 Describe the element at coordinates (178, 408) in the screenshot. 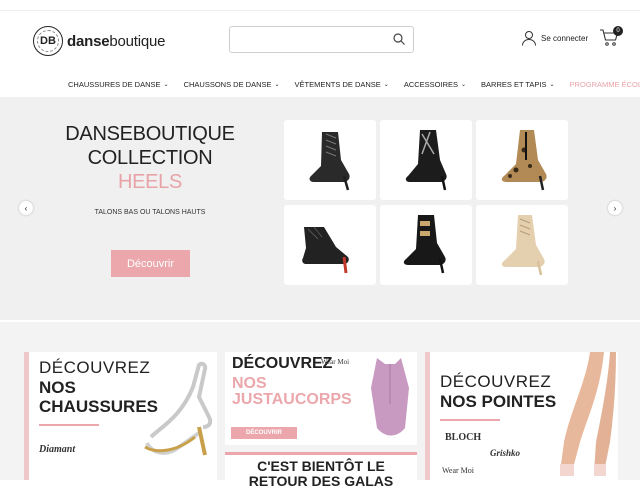

I see `ballroom-shoe-image` at that location.